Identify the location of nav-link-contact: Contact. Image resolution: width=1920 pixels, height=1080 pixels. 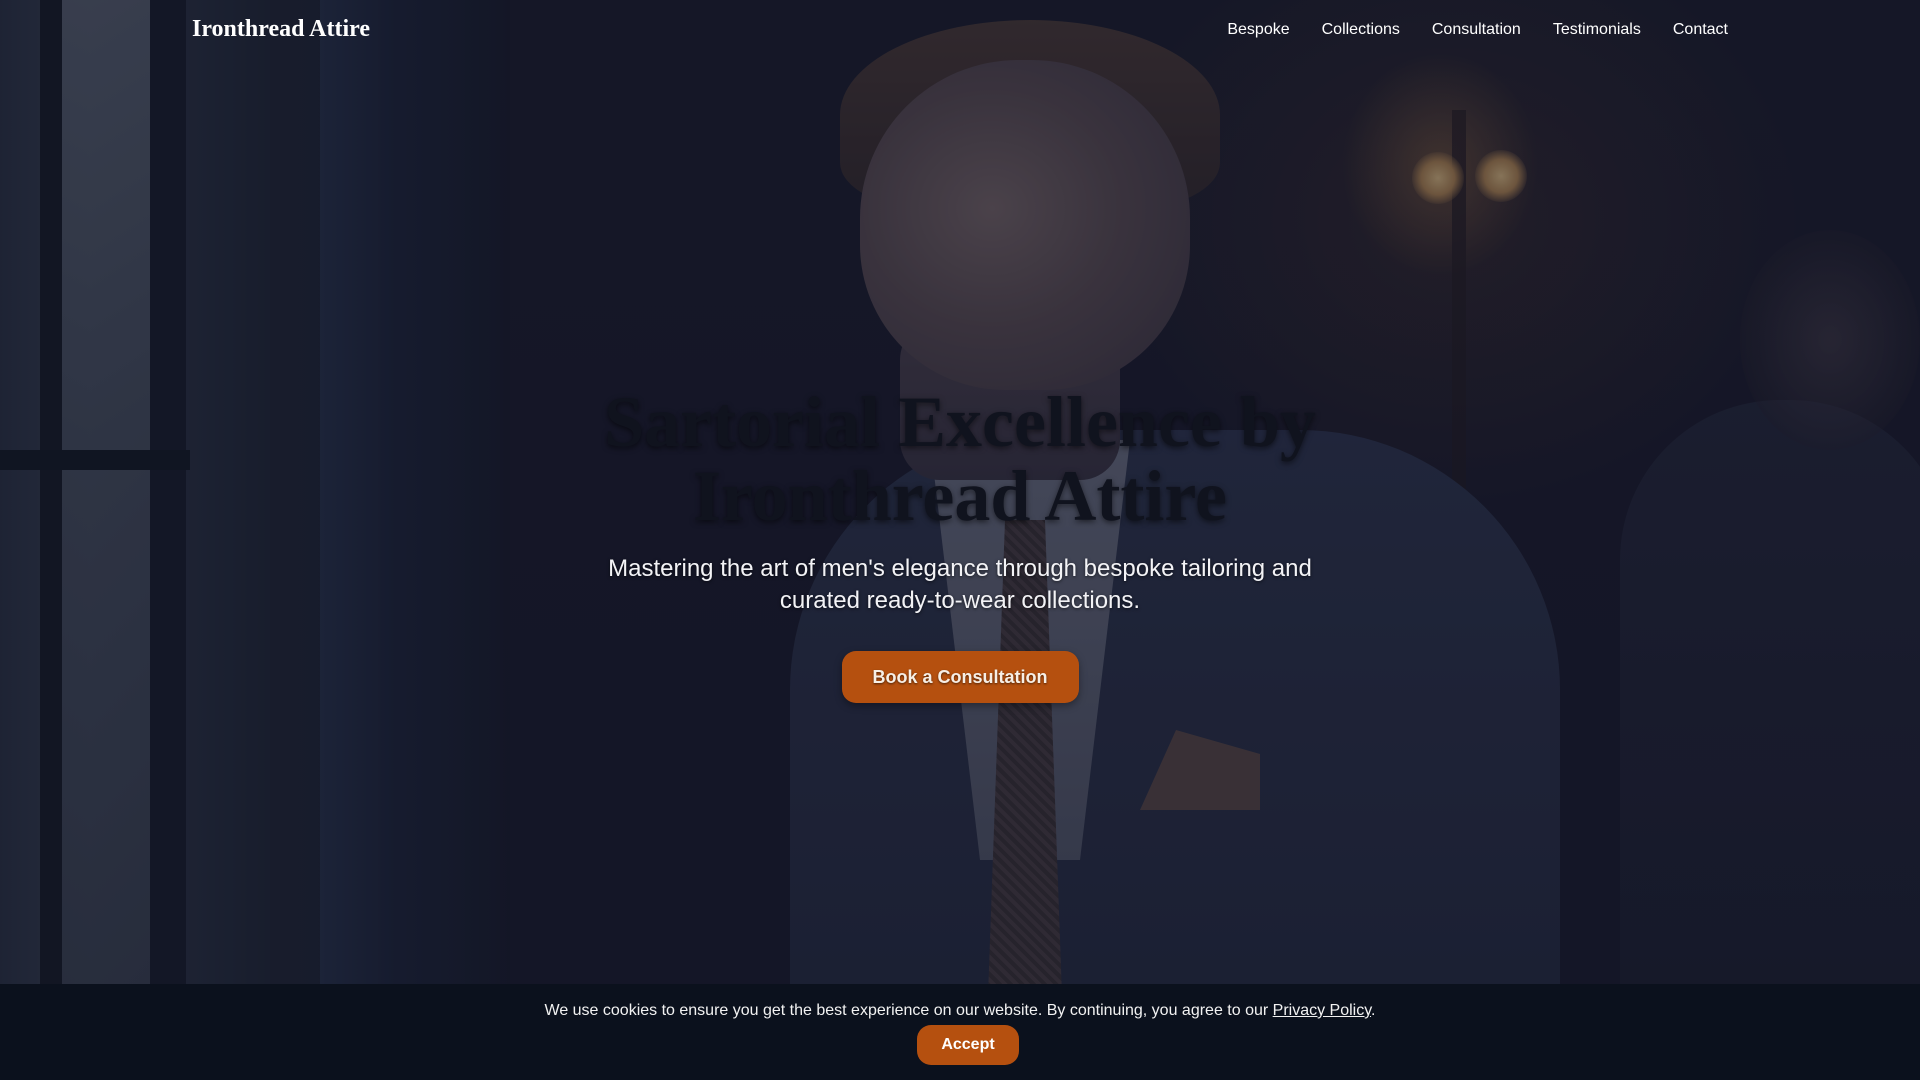
(1700, 29).